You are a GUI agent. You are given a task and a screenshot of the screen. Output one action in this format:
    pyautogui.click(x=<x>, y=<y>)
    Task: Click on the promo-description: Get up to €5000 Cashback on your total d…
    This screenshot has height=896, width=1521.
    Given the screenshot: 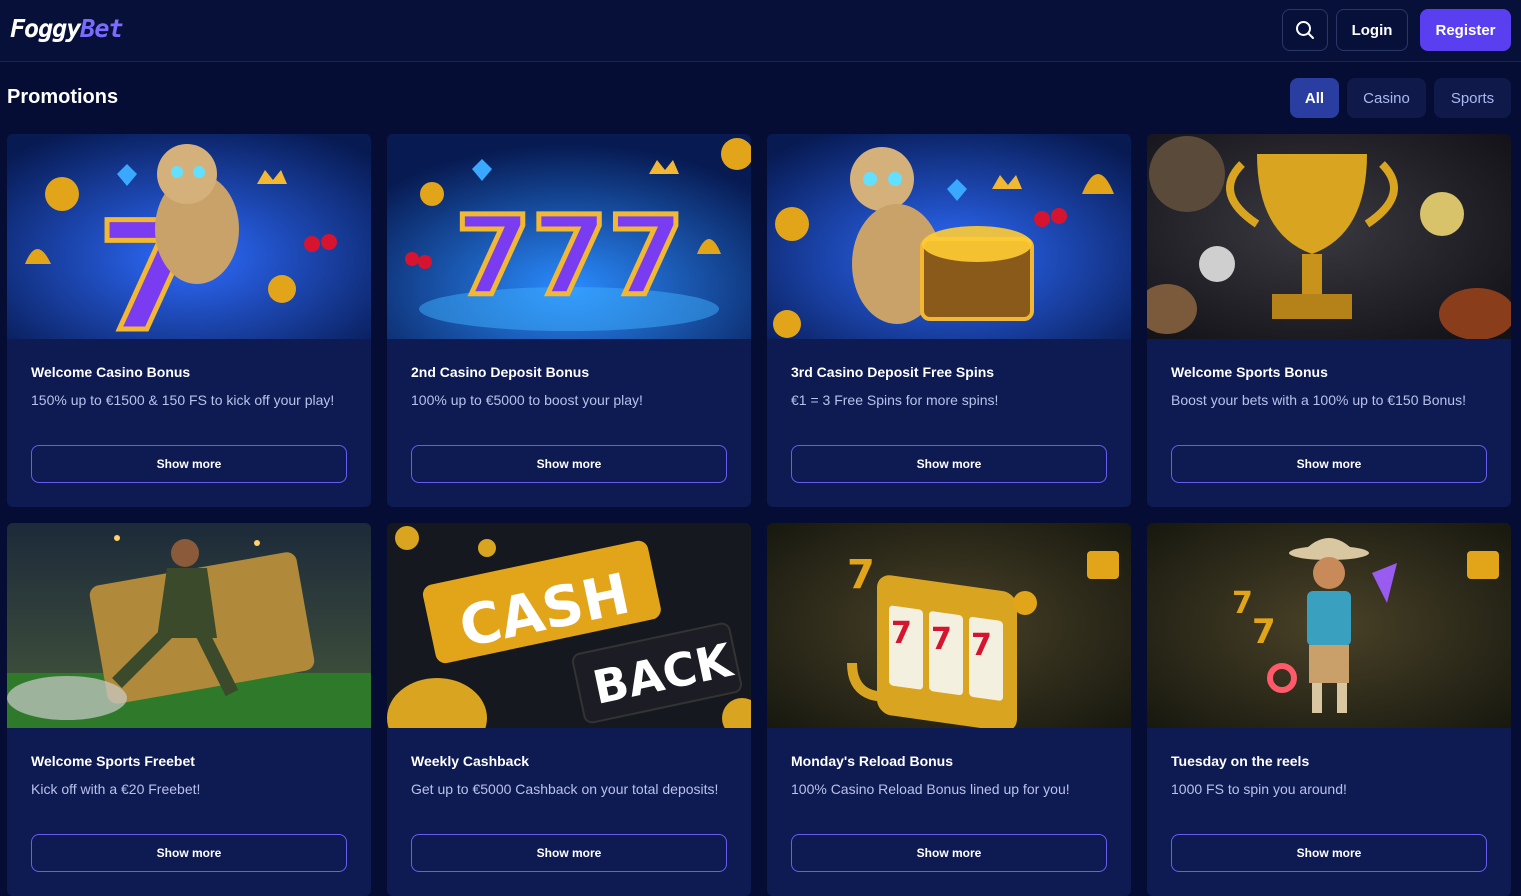 What is the action you would take?
    pyautogui.click(x=565, y=789)
    